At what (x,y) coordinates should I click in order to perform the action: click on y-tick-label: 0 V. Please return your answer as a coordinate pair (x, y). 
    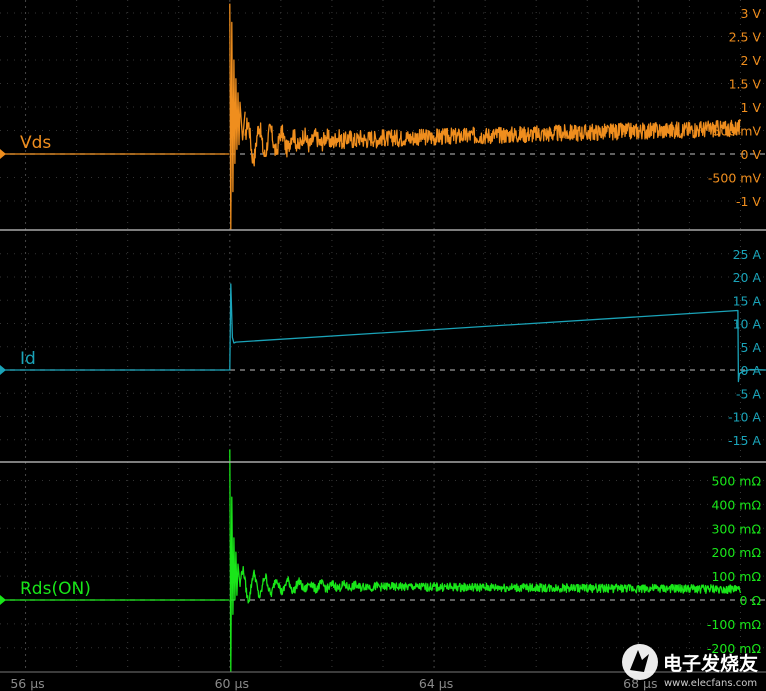
    Looking at the image, I should click on (751, 154).